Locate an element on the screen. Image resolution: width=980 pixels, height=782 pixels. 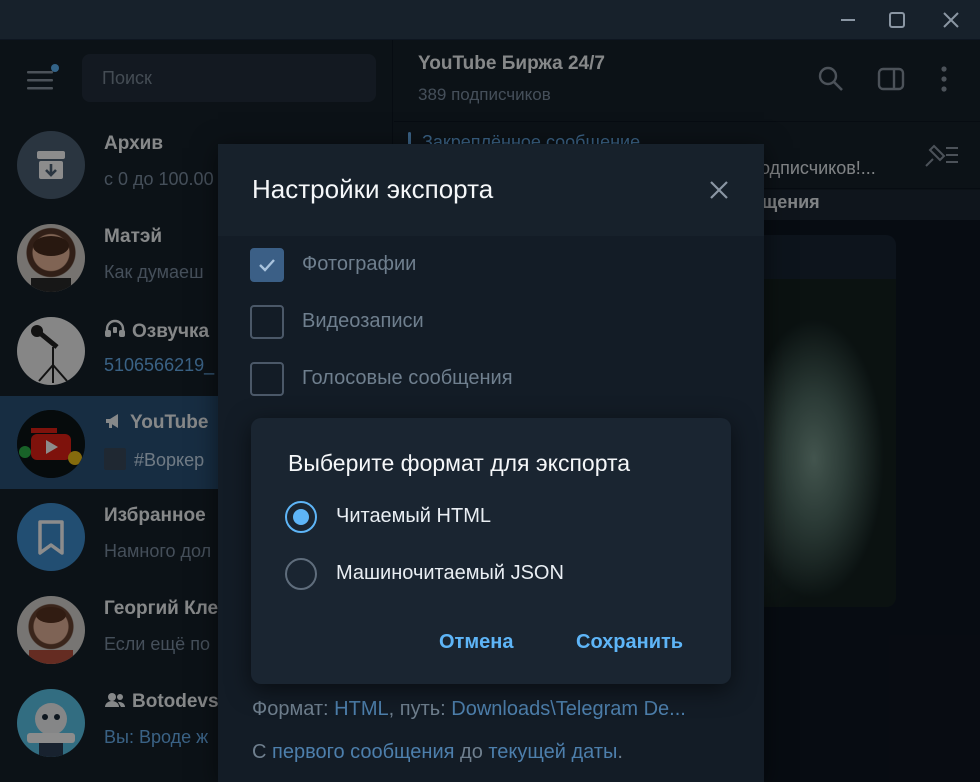
radio-label: Машиночитаемый JSON is located at coordinates (450, 573).